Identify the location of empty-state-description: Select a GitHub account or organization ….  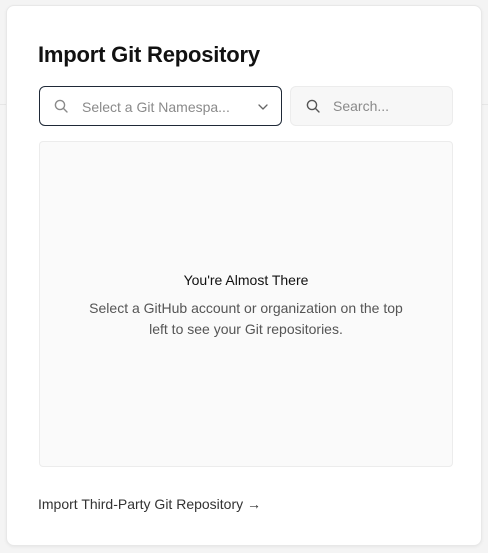
(246, 318).